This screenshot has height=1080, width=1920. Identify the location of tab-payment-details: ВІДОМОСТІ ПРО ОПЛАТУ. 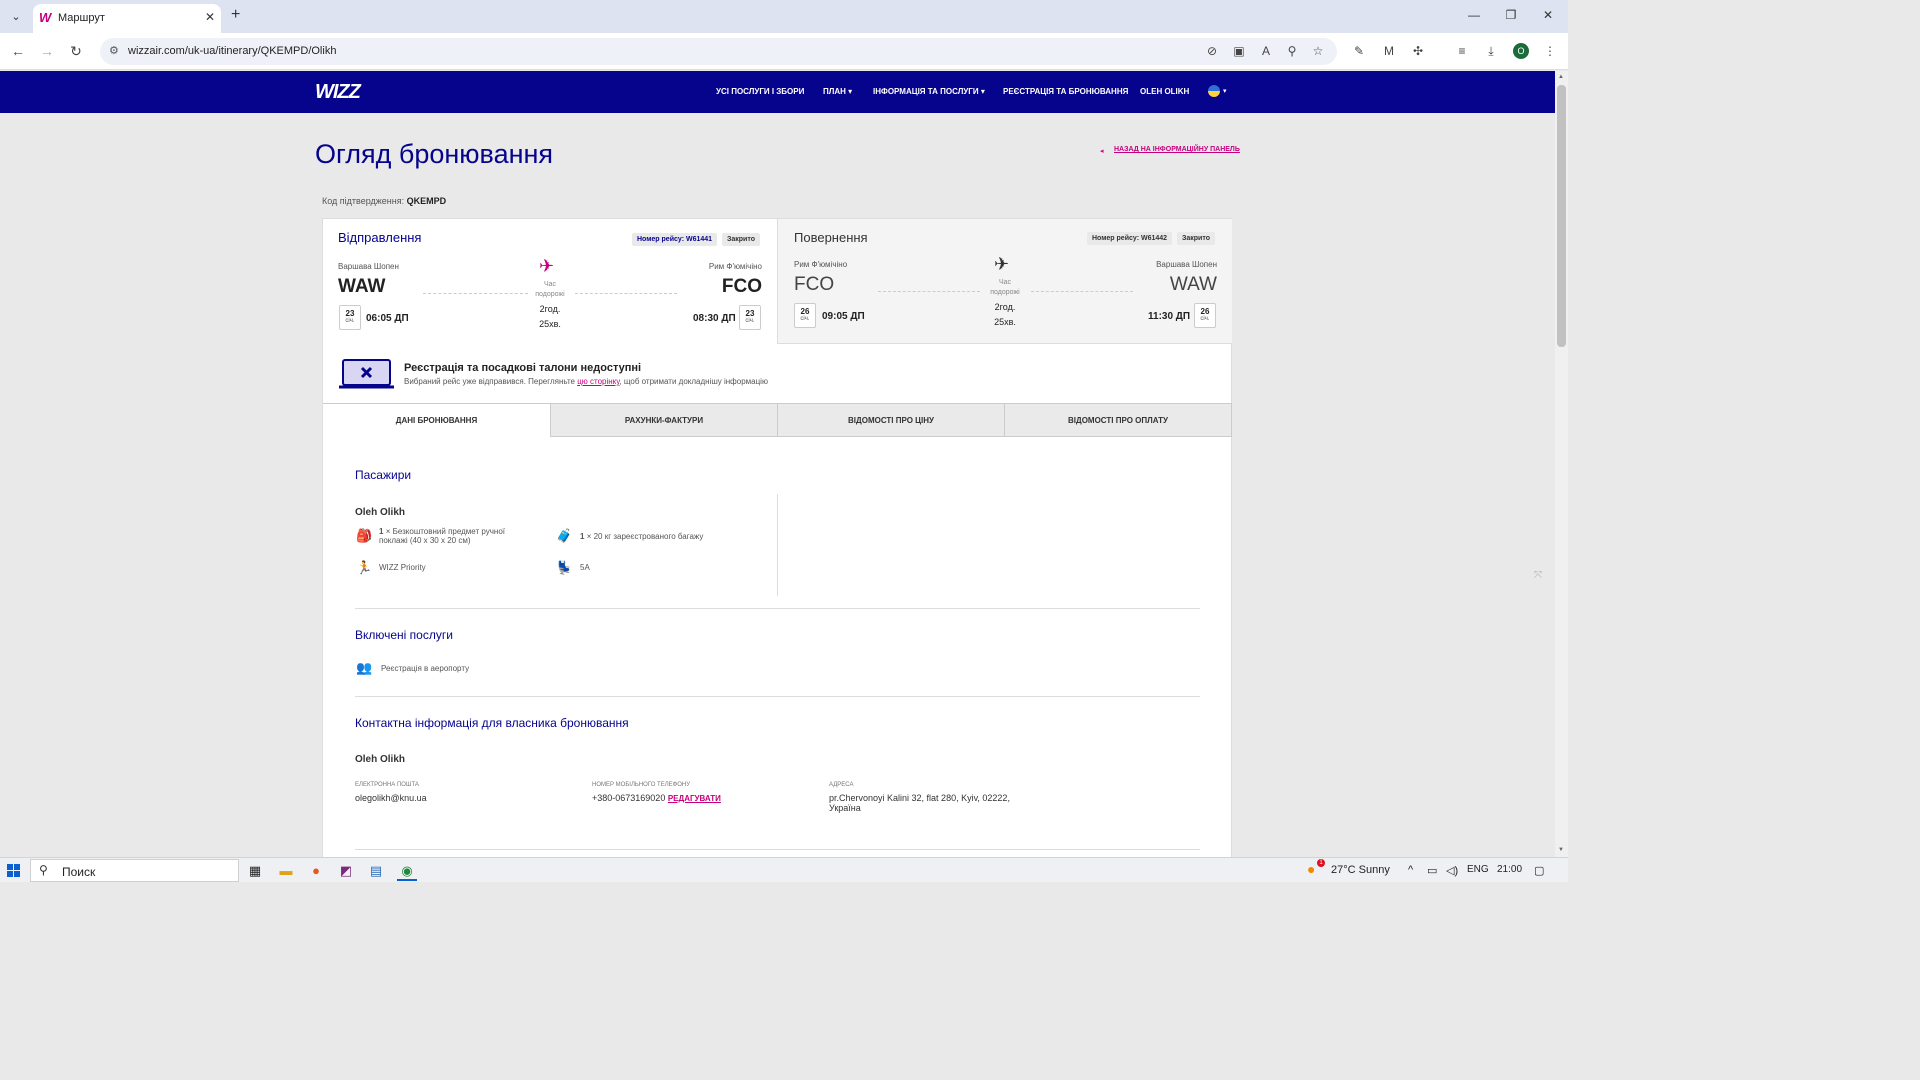
(1118, 420).